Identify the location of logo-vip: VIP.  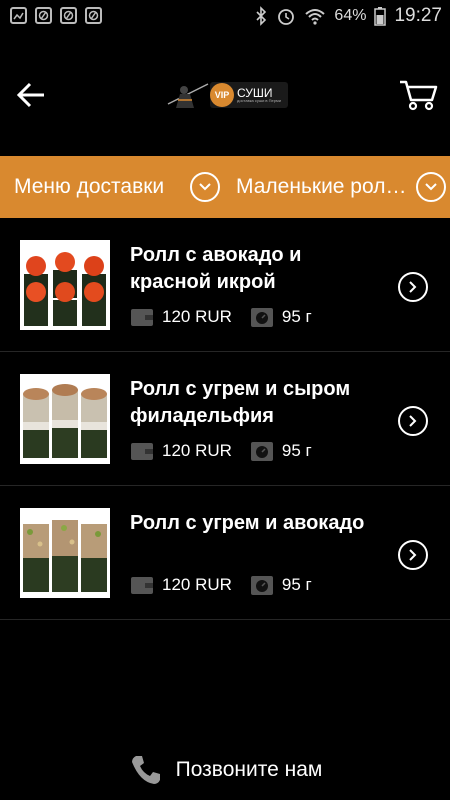
(222, 95).